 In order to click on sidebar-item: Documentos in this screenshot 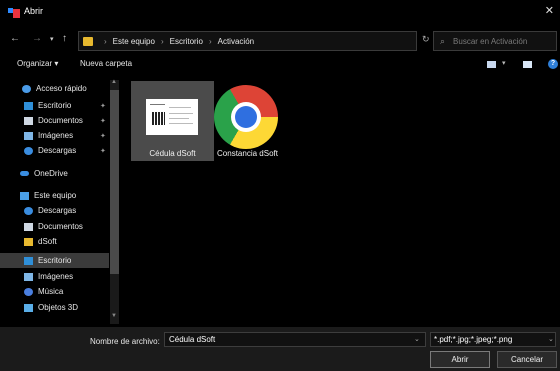, I will do `click(54, 226)`.